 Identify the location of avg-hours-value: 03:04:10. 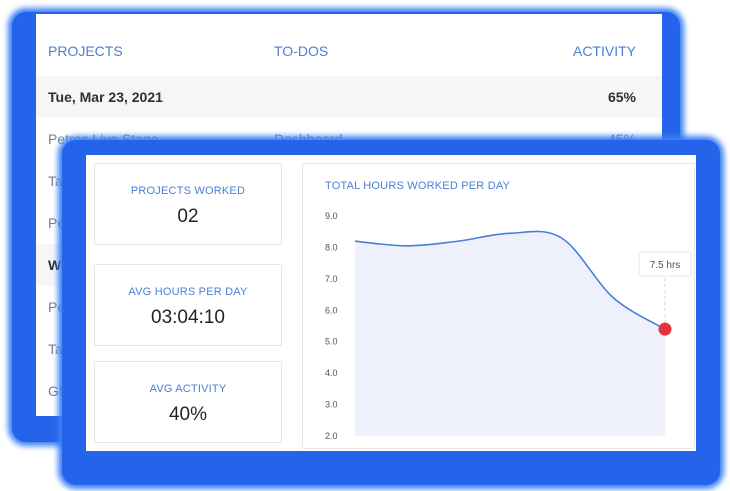
(188, 317).